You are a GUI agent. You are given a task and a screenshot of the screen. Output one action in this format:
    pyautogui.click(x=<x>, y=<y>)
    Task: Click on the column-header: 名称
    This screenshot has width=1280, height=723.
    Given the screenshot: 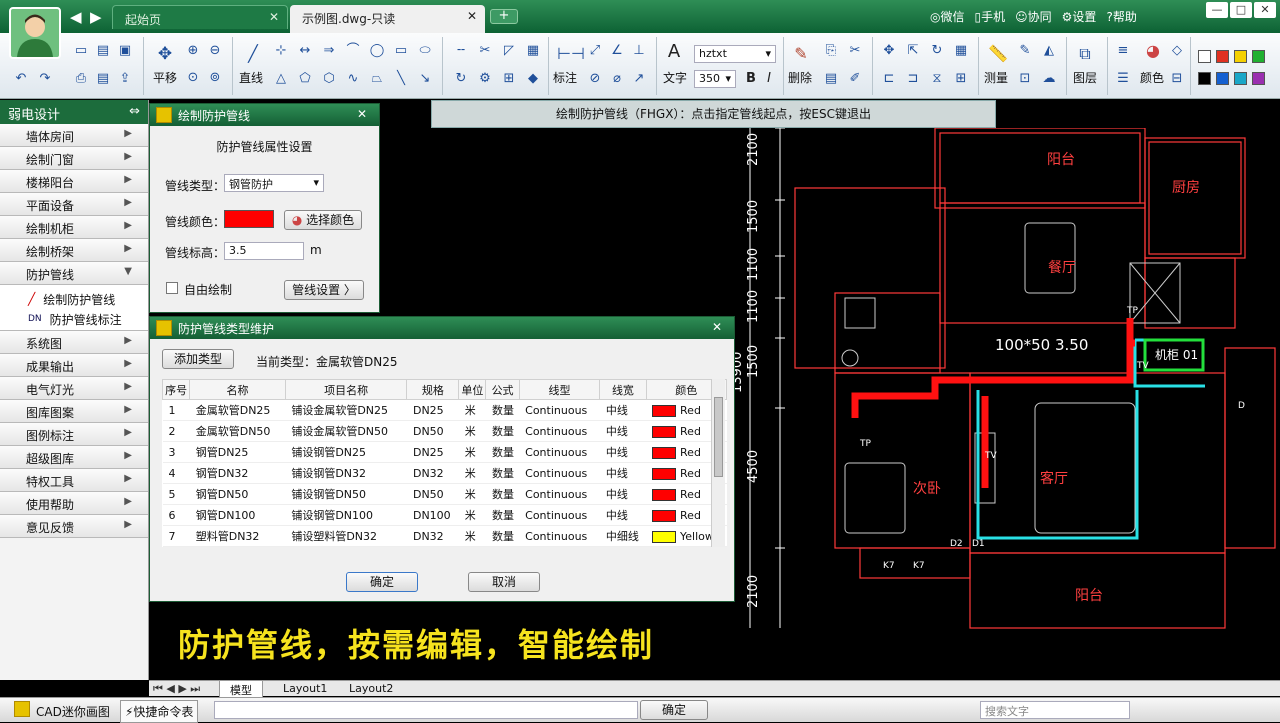 What is the action you would take?
    pyautogui.click(x=237, y=389)
    